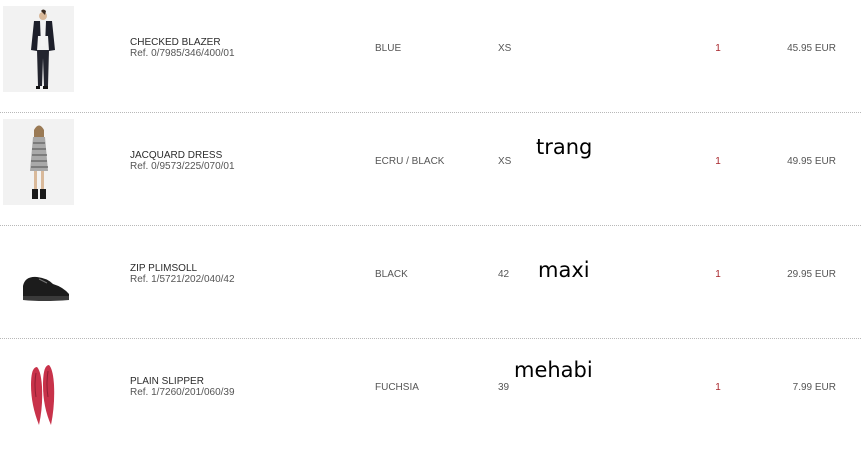  Describe the element at coordinates (811, 48) in the screenshot. I see `product-price: 45.95 EUR` at that location.